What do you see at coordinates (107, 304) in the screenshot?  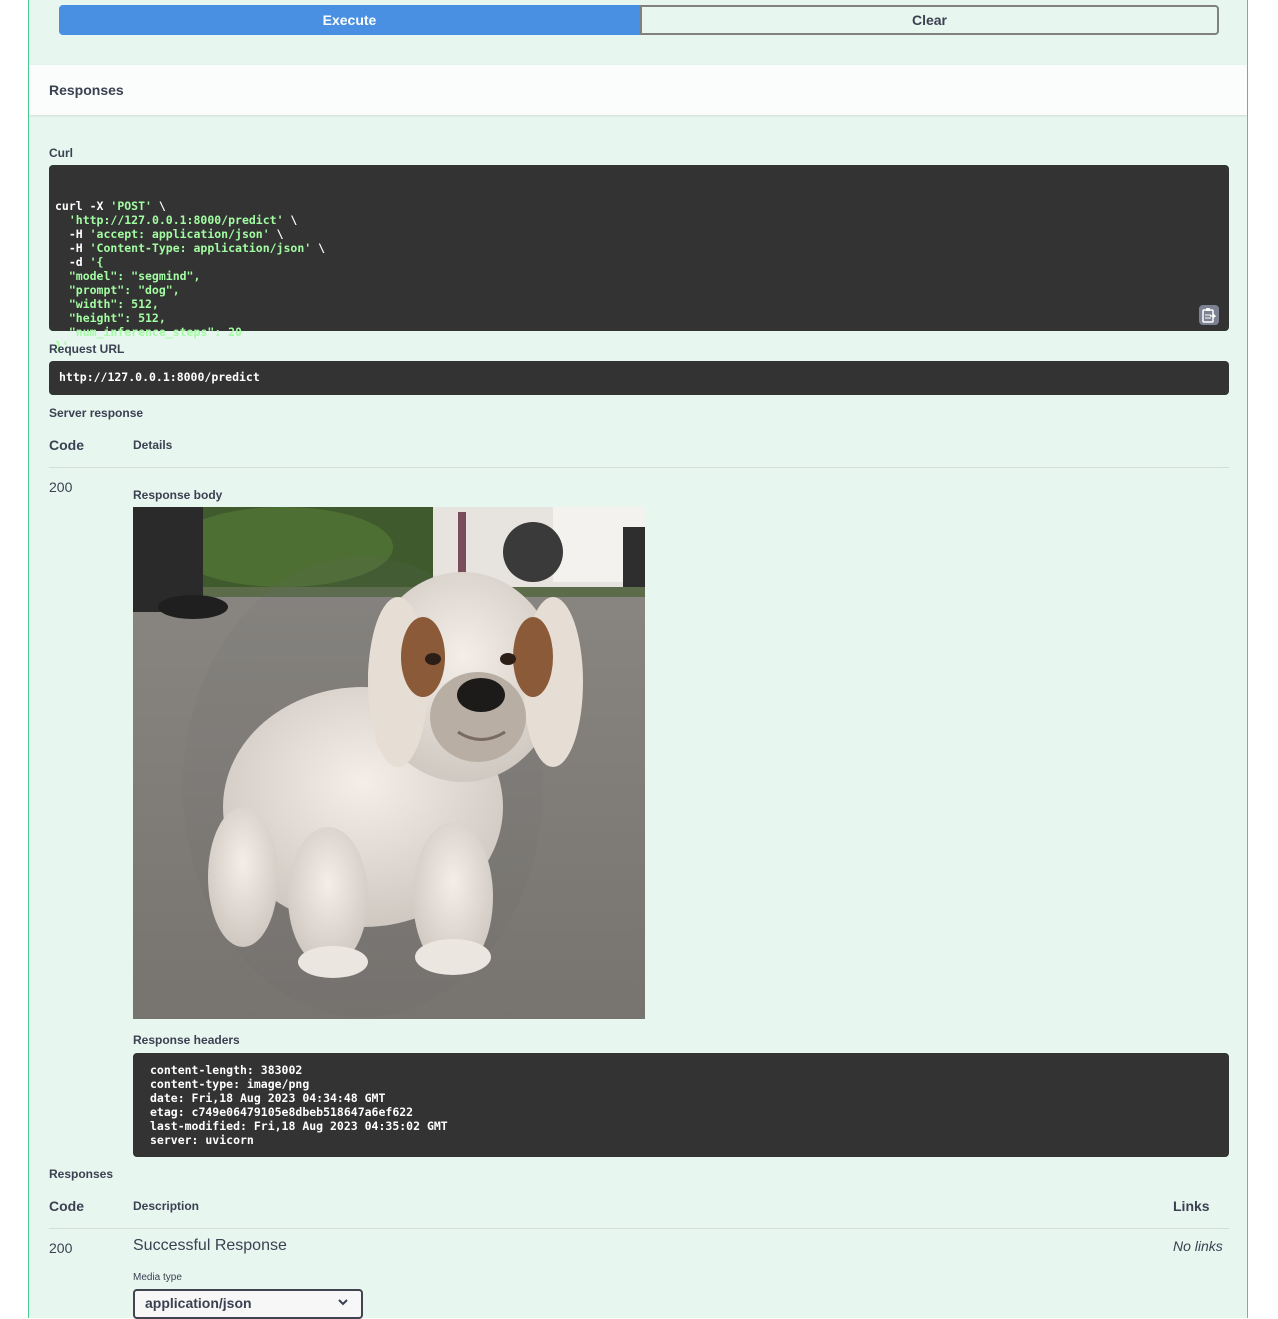 I see `curl-line-string: "width": 512,` at bounding box center [107, 304].